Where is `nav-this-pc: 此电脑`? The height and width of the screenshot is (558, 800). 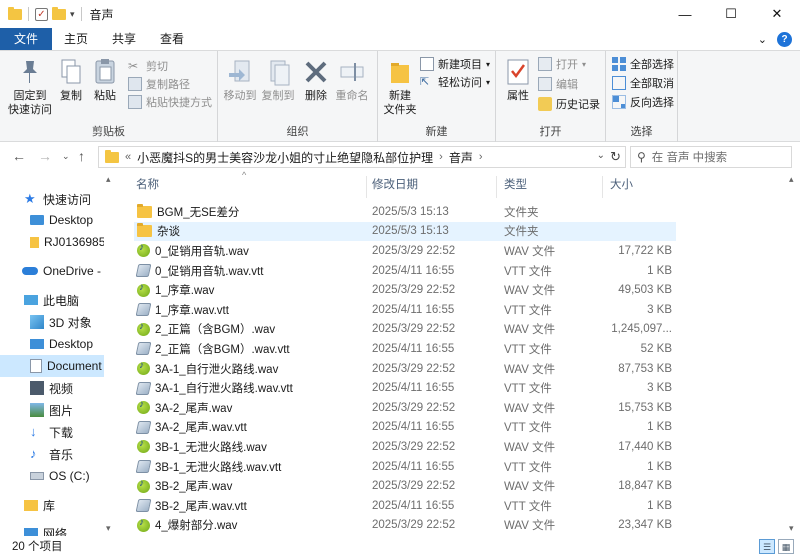
nav-this-pc: 此电脑 is located at coordinates (52, 300).